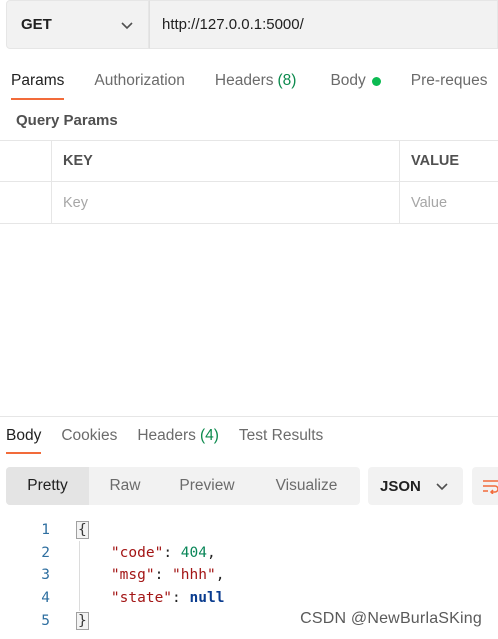 This screenshot has width=498, height=639. I want to click on tab-body: Body, so click(355, 81).